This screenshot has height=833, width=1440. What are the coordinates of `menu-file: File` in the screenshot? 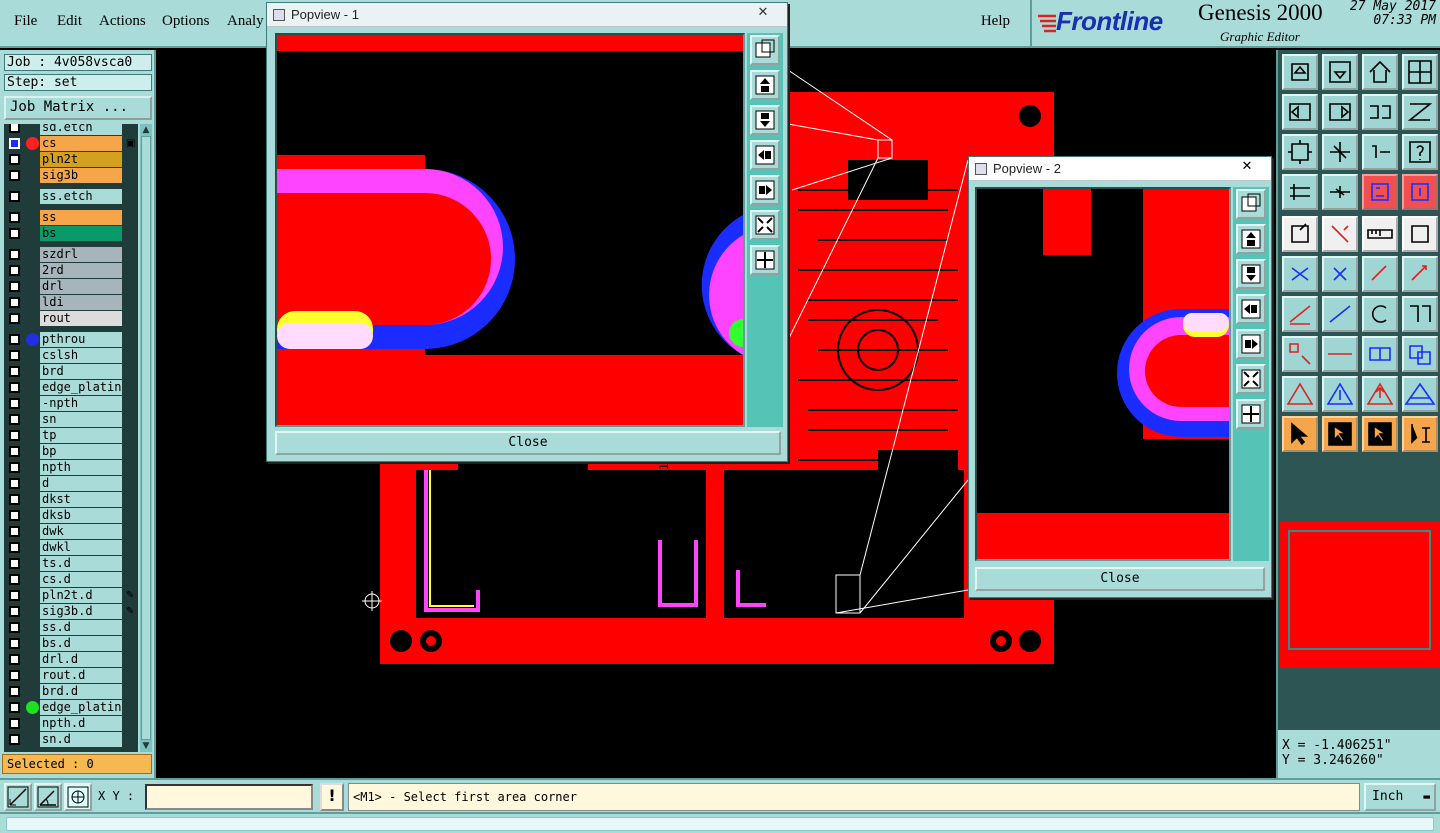 It's located at (25, 21).